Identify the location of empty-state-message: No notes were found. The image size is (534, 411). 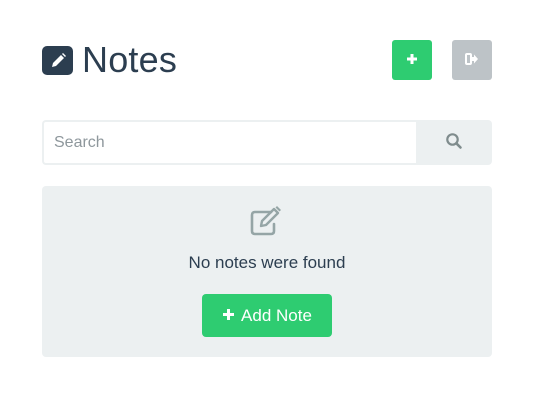
(267, 262).